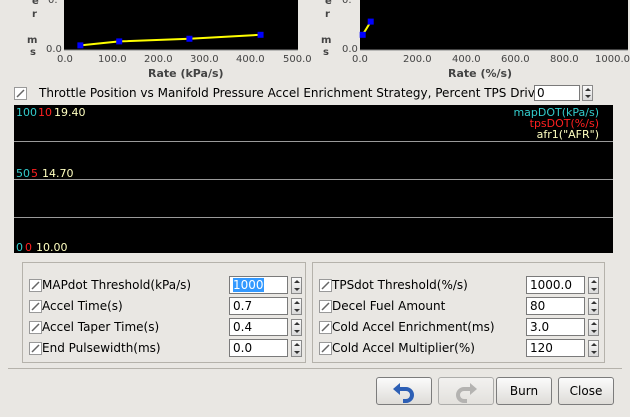  Describe the element at coordinates (480, 73) in the screenshot. I see `x-axis-label: Rate (%/s)` at that location.